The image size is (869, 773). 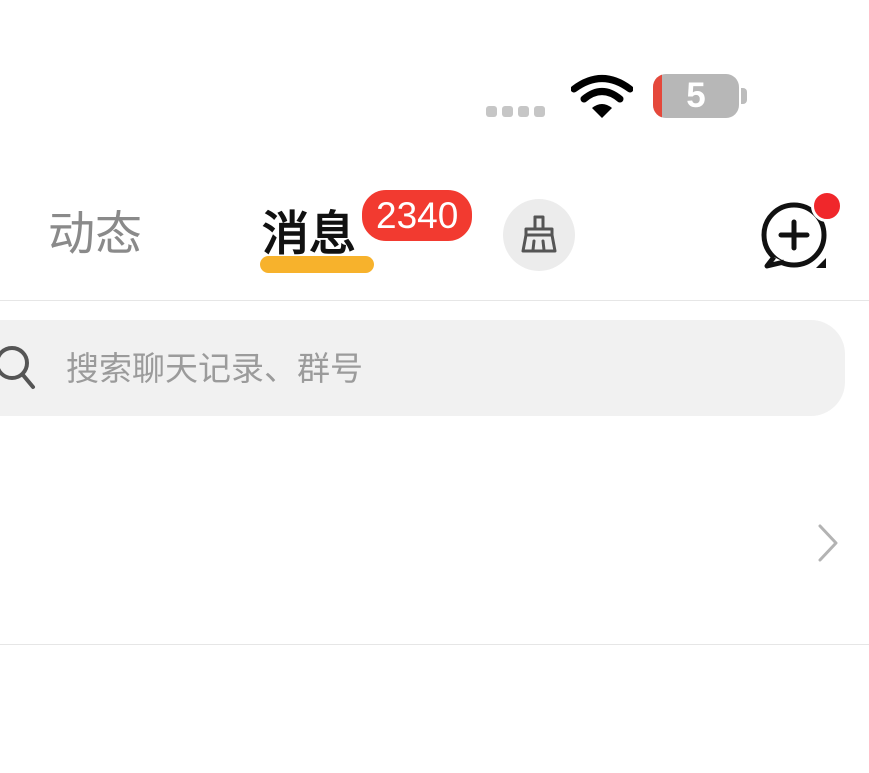 I want to click on tab-dynamic: 动态, so click(x=95, y=234).